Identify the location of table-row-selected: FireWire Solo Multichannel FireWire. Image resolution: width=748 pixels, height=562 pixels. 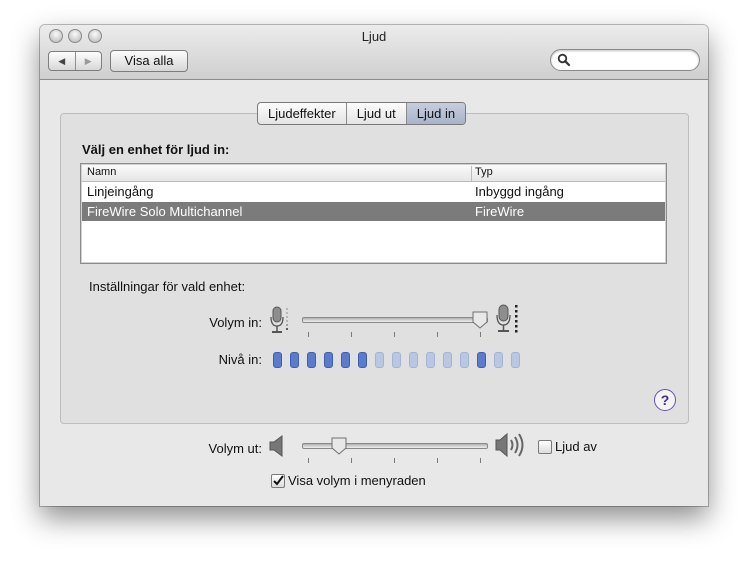
(373, 211).